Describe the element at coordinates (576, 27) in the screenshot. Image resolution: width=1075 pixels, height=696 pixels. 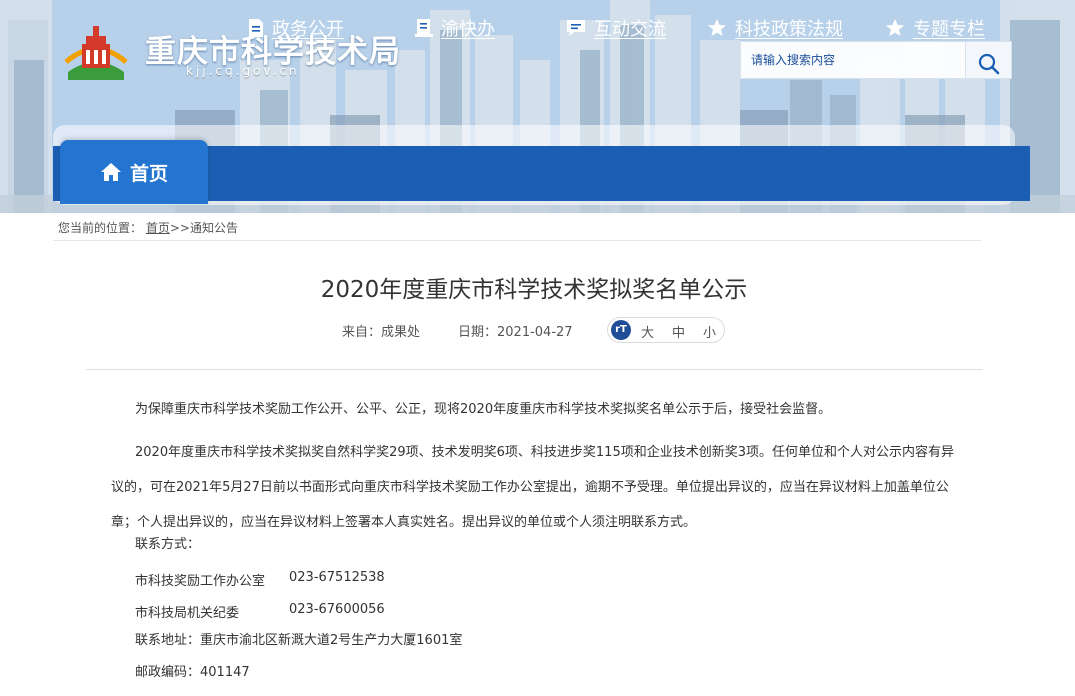
I see `chat-icon` at that location.